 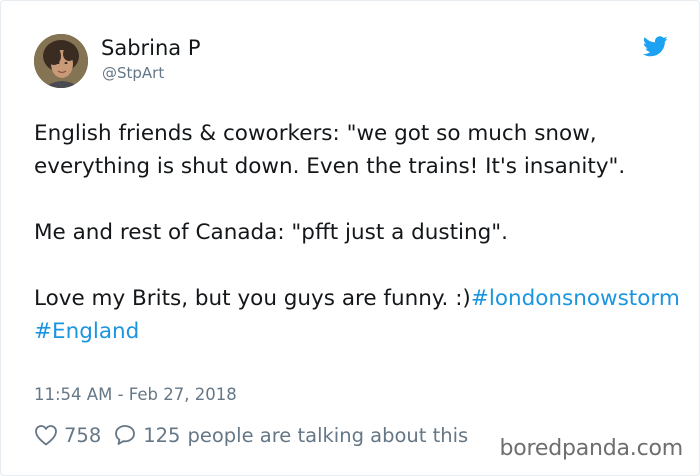 What do you see at coordinates (135, 394) in the screenshot?
I see `tweet-timestamp: 11:54 AM - Feb 27, 2018` at bounding box center [135, 394].